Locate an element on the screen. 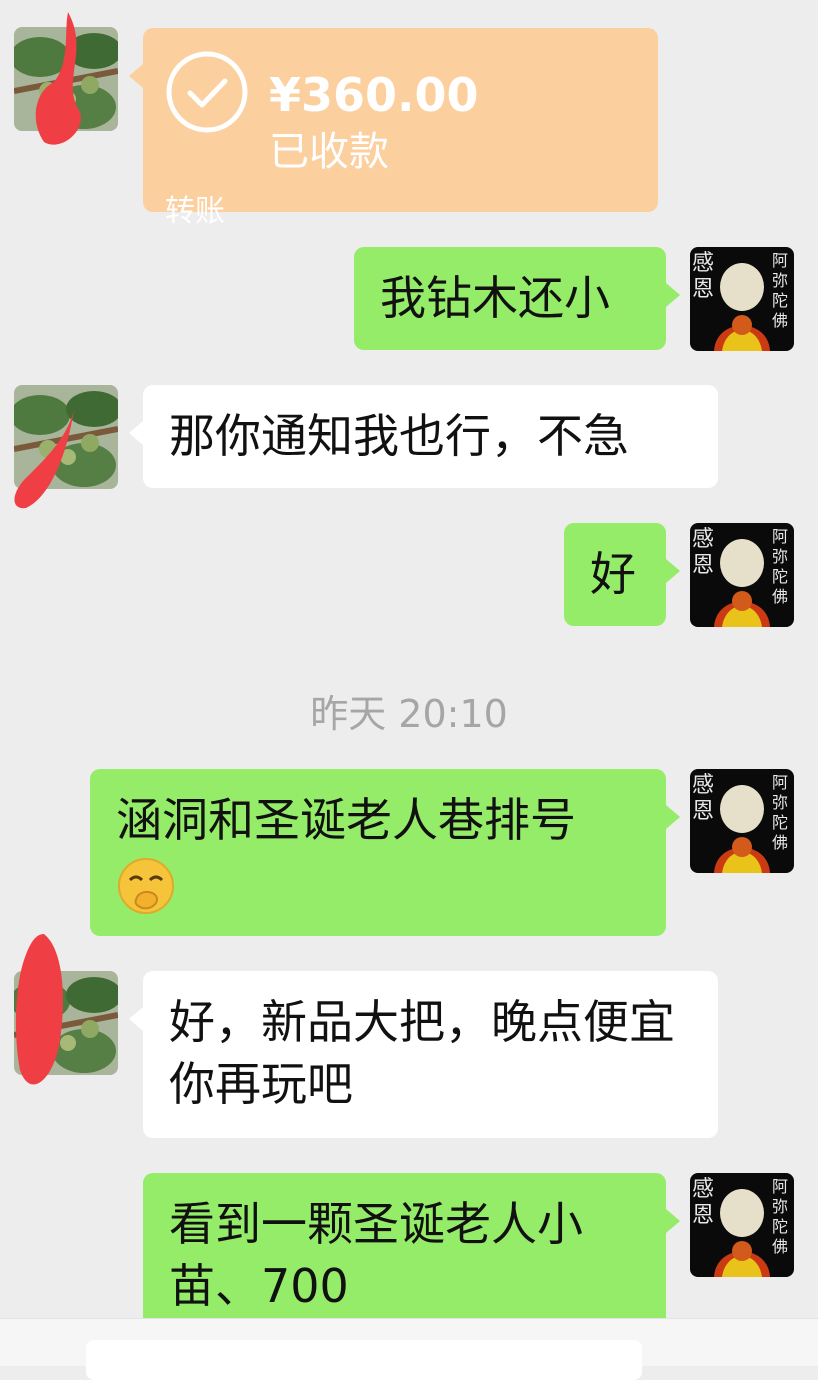 The height and width of the screenshot is (1380, 818). message-text: 我钻木还小 is located at coordinates (495, 298).